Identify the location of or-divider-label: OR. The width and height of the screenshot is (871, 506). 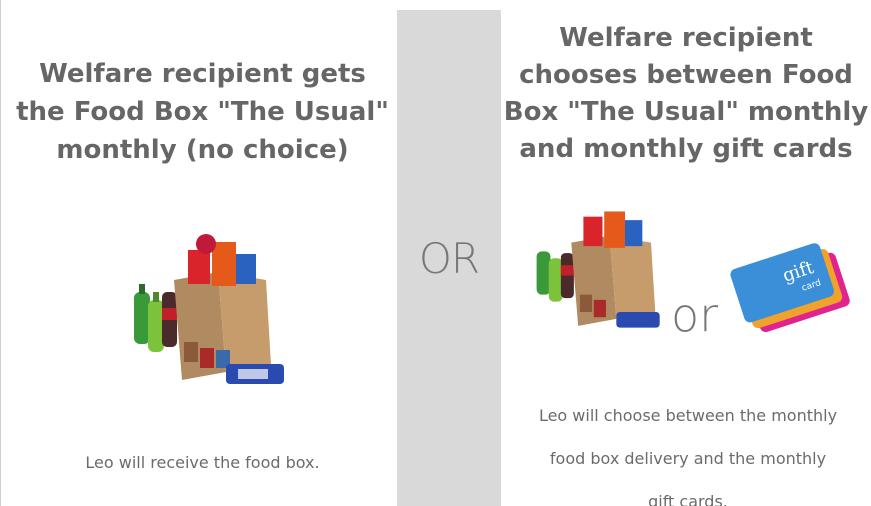
(449, 258).